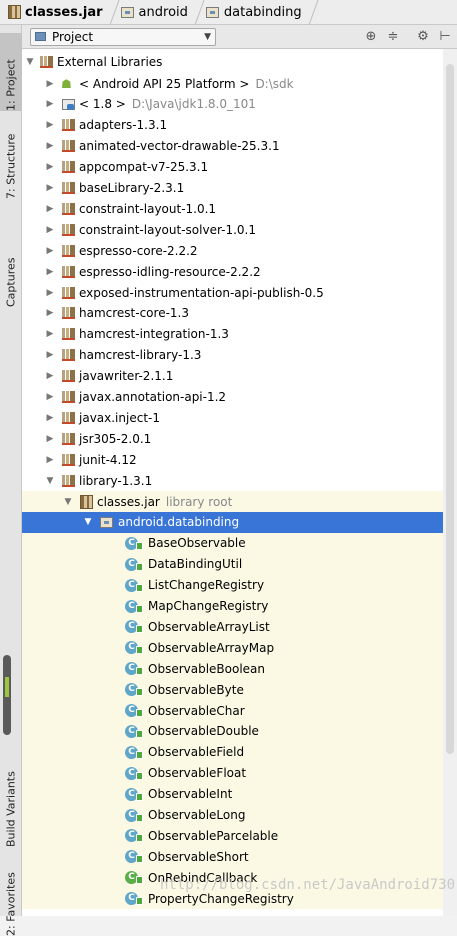  What do you see at coordinates (232, 83) in the screenshot?
I see `tree-node-library: ▶ ☗ < Android API 25 Platform > D:\sdk` at bounding box center [232, 83].